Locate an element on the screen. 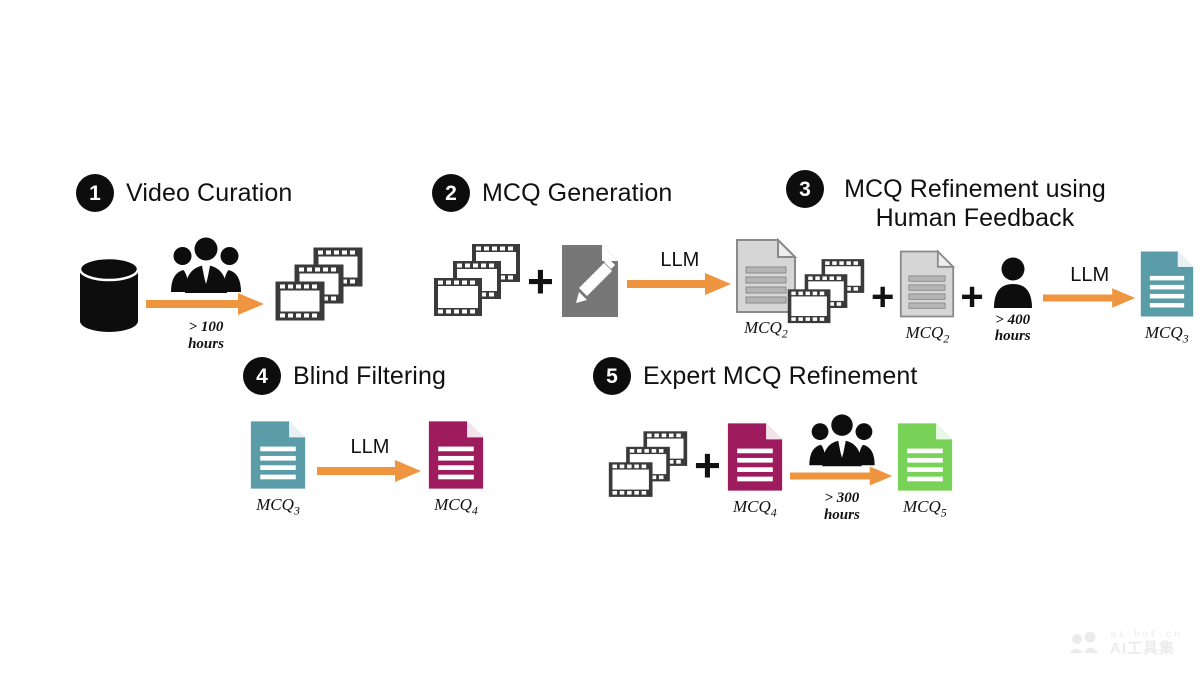 This screenshot has height=675, width=1200. step-1-badge: 1 is located at coordinates (95, 193).